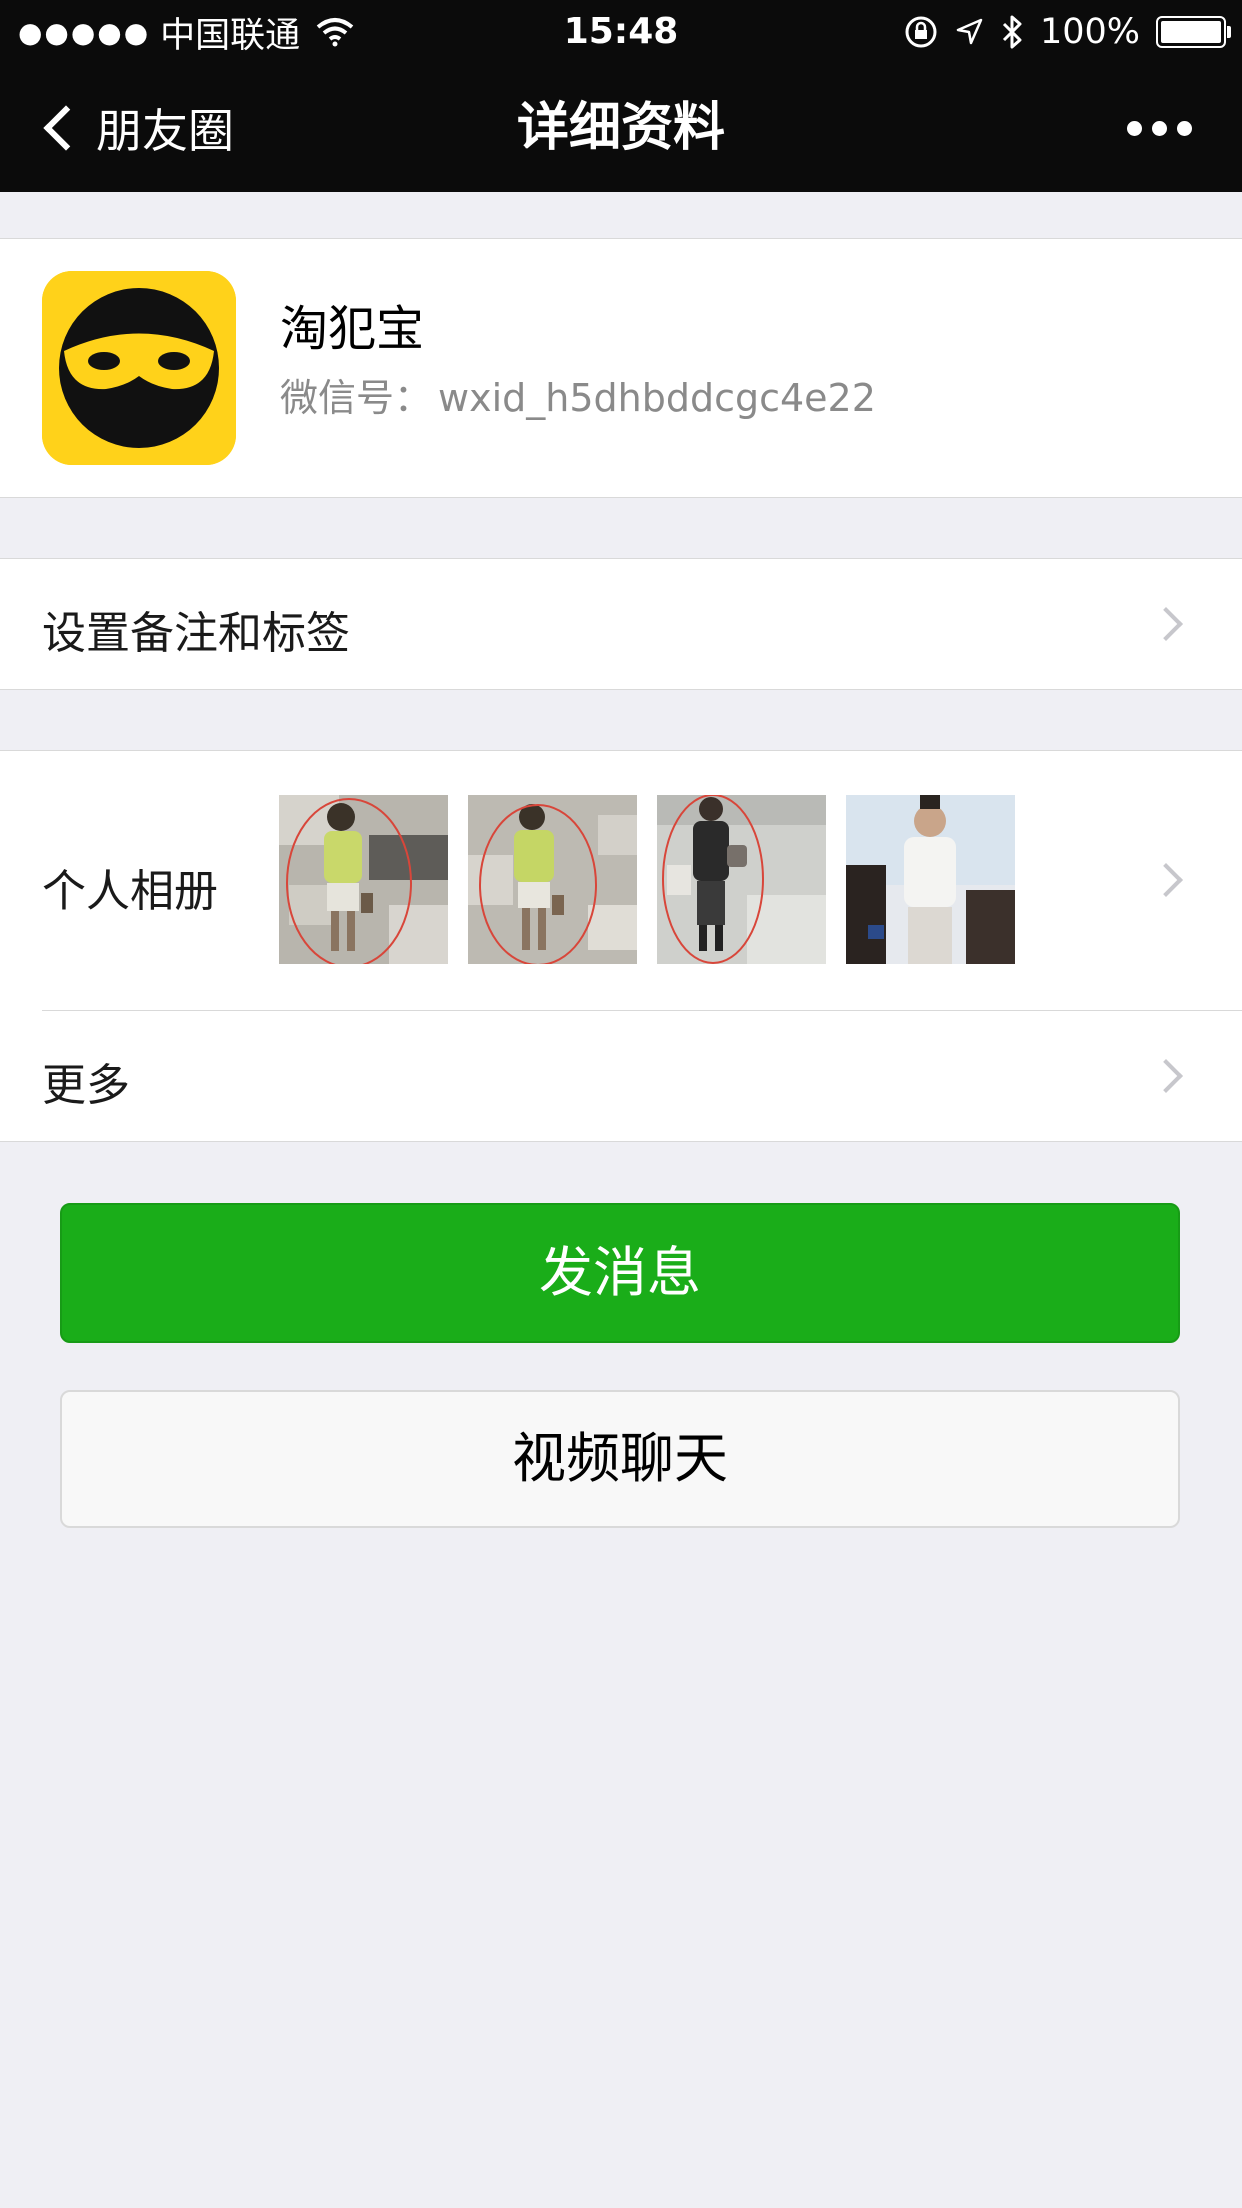  I want to click on more-dots-icon, so click(1159, 128).